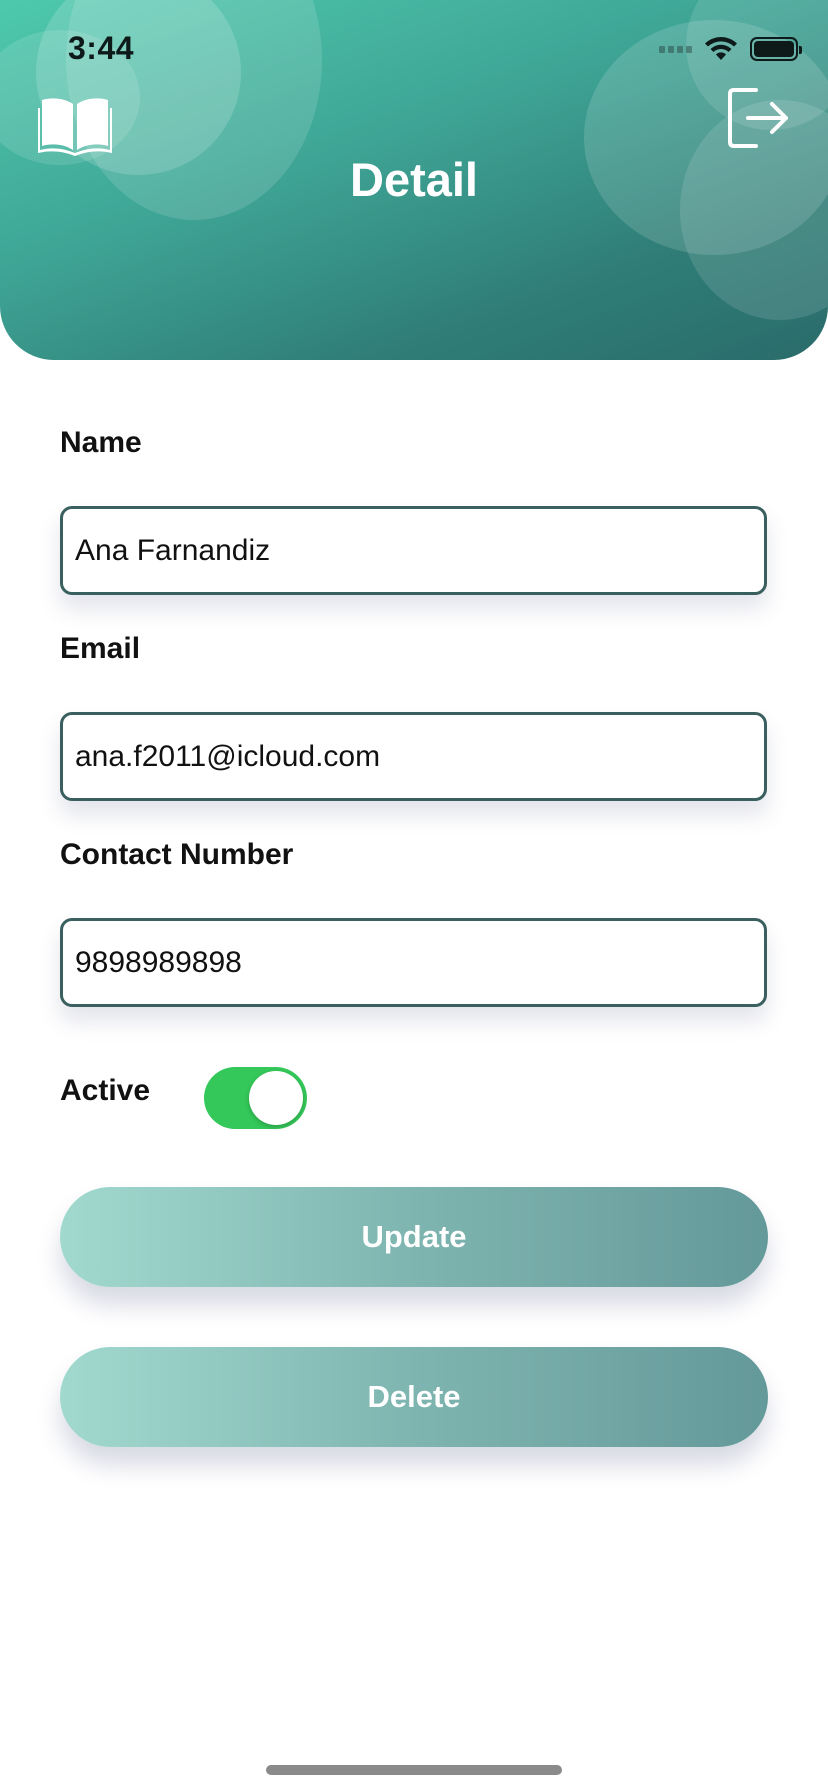 The image size is (828, 1792). I want to click on book-open-icon, so click(75, 126).